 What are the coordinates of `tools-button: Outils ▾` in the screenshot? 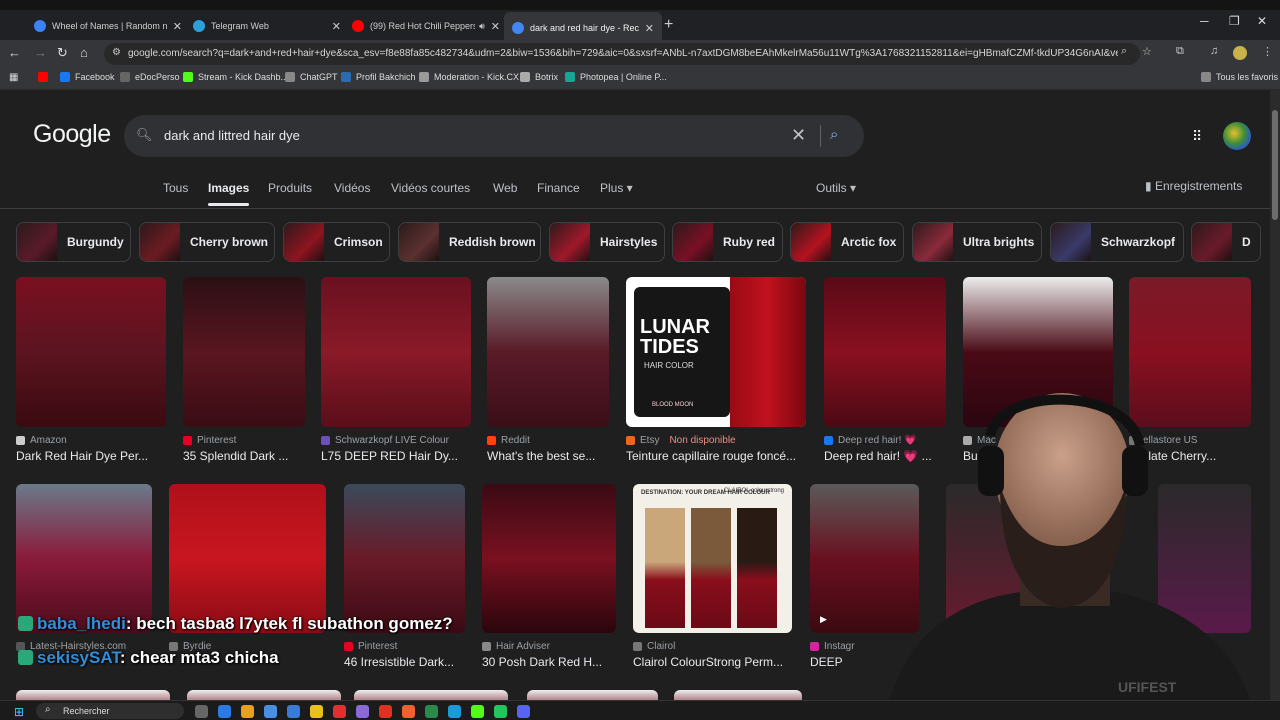 It's located at (836, 188).